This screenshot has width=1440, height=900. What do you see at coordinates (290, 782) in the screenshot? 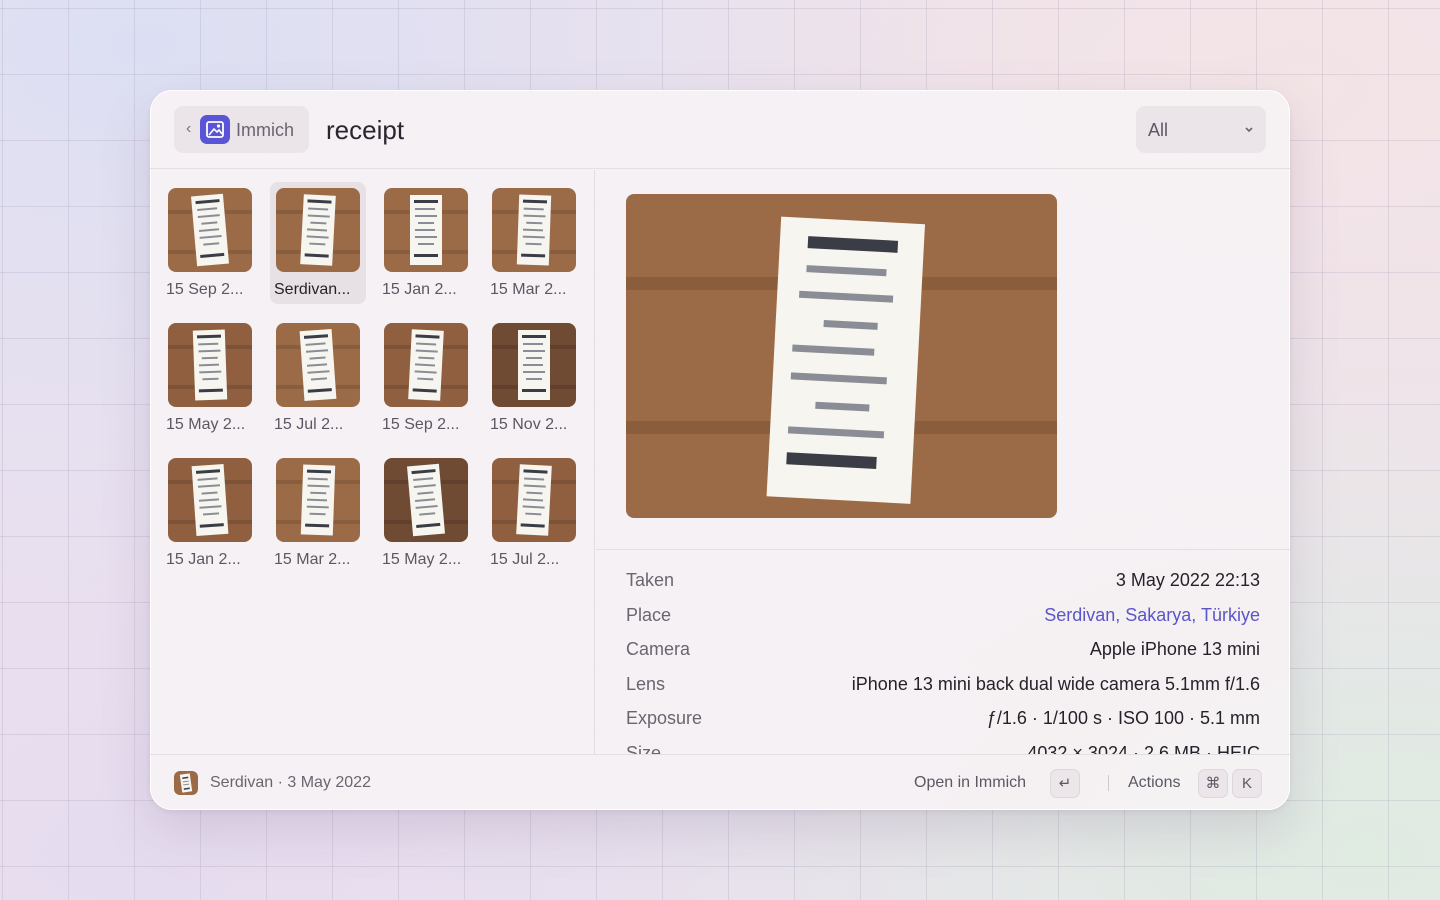
I see `selection-status: Serdivan · 3 May 2022` at bounding box center [290, 782].